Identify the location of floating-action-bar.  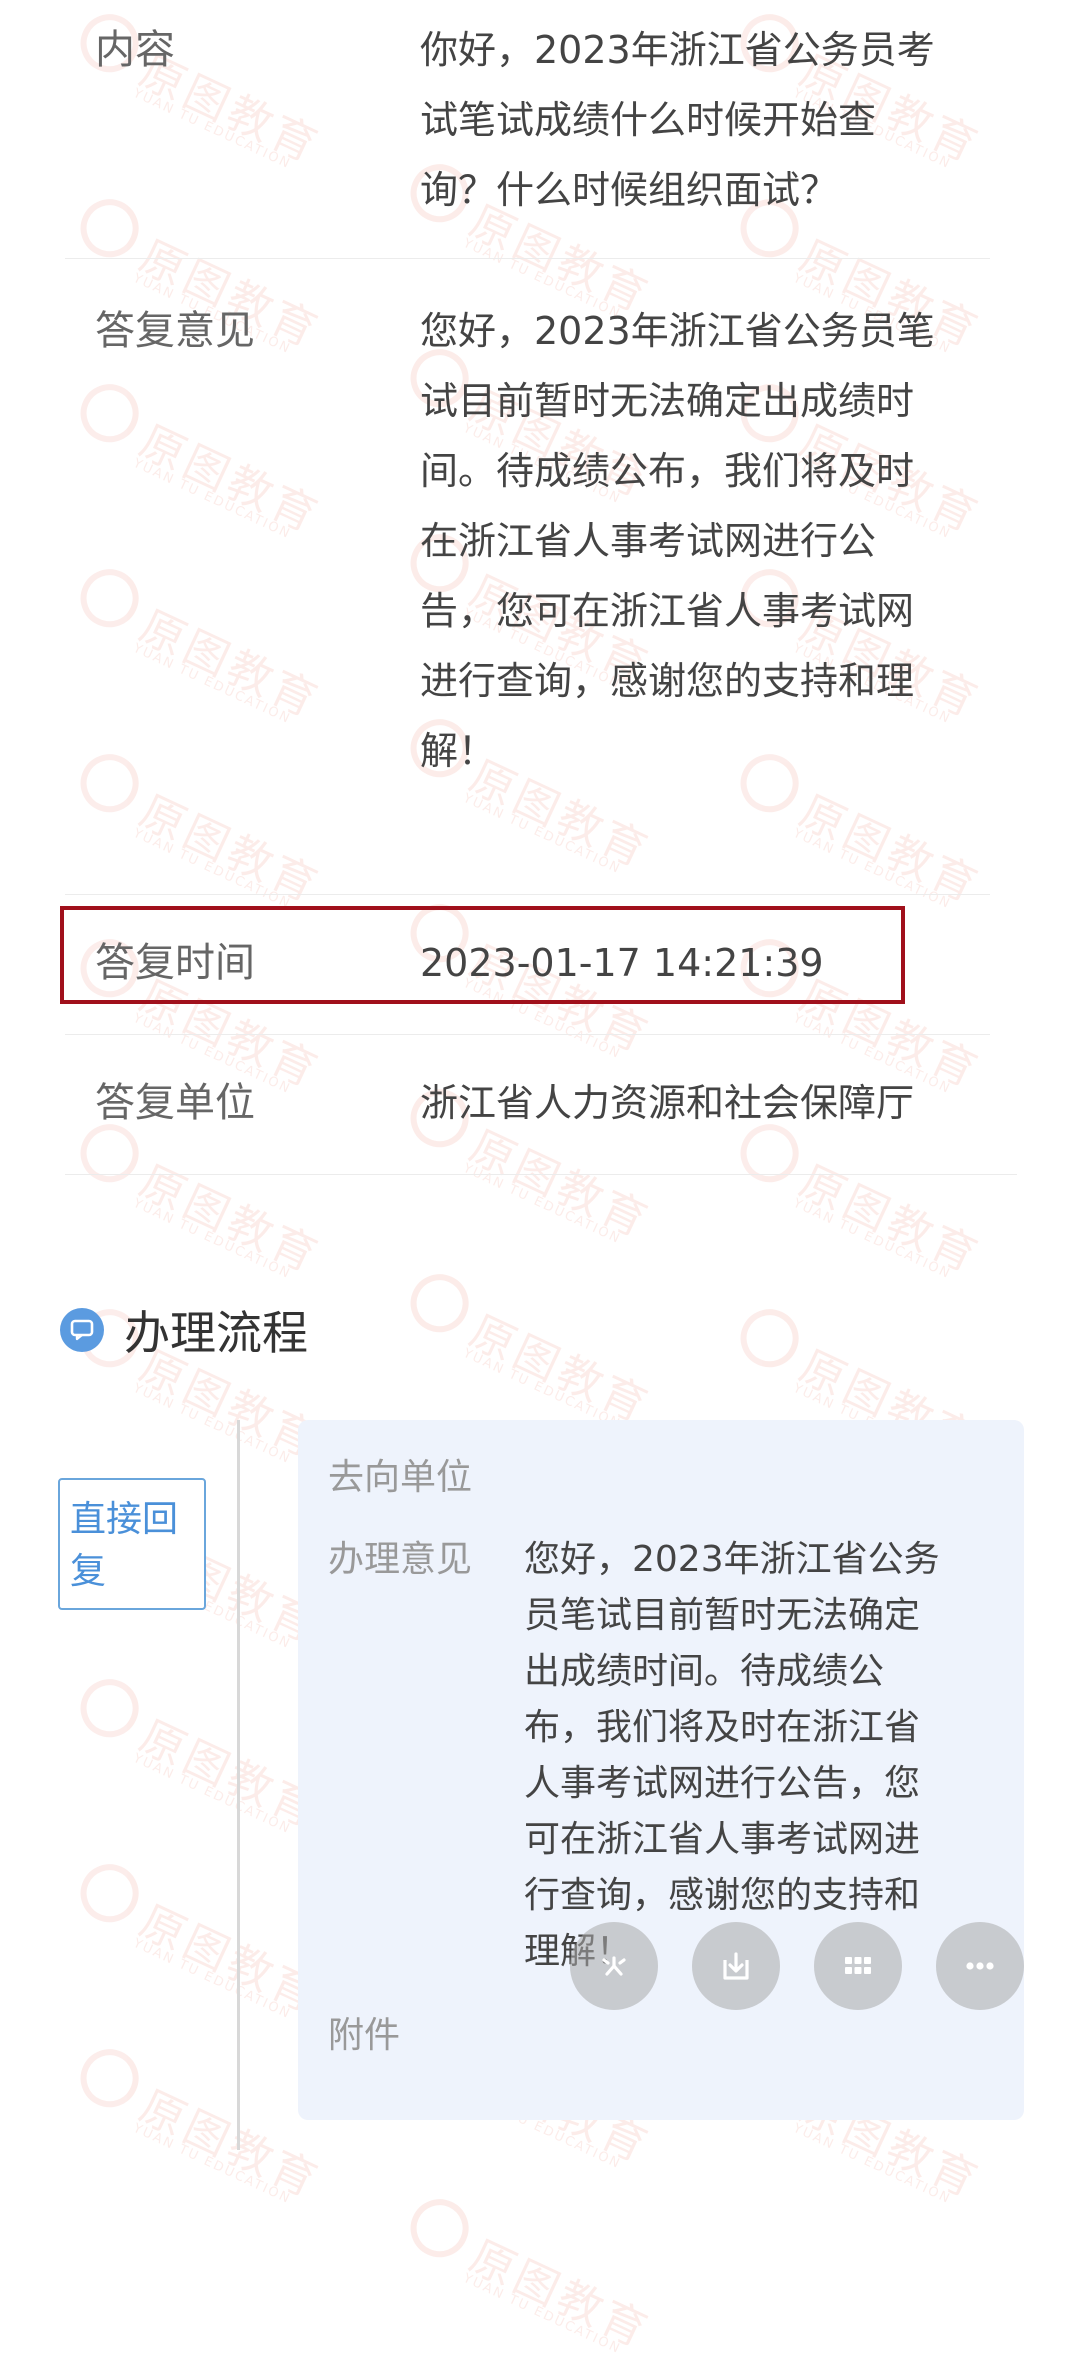
(797, 1966).